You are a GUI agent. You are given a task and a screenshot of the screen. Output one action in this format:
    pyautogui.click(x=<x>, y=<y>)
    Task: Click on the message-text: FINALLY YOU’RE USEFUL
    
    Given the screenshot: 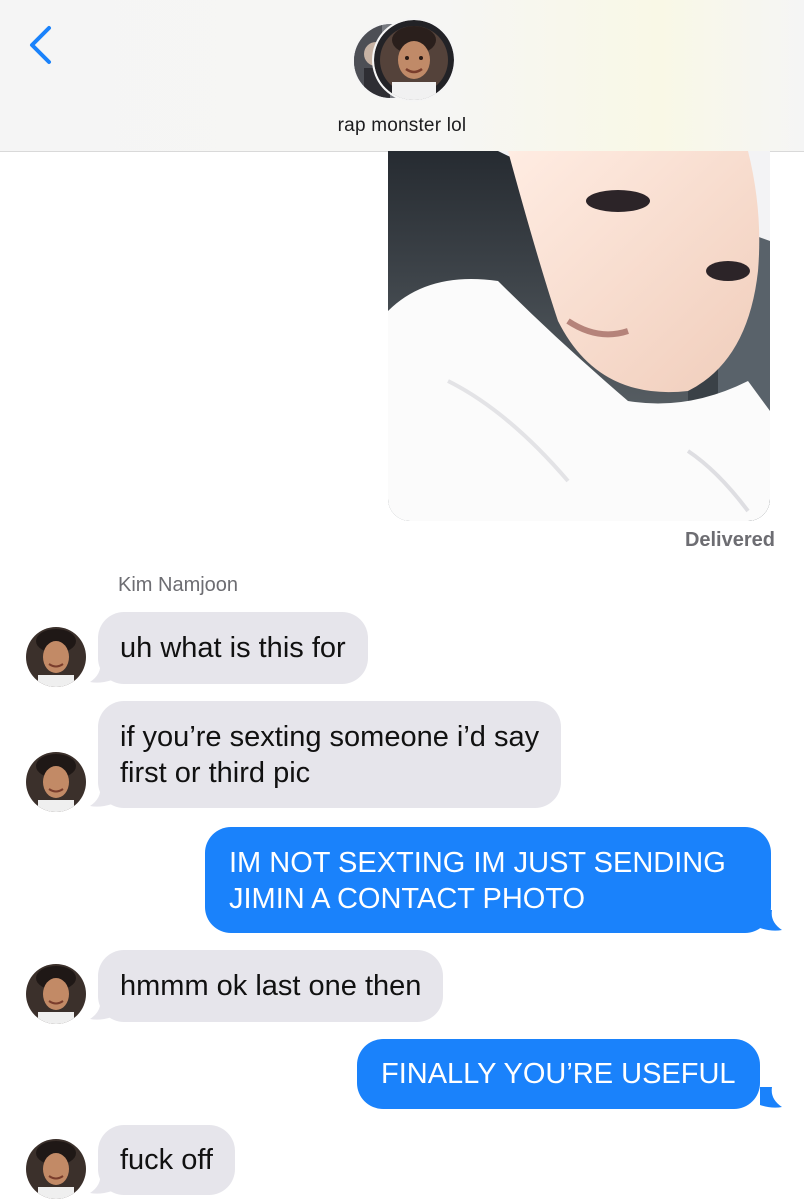 What is the action you would take?
    pyautogui.click(x=558, y=1074)
    